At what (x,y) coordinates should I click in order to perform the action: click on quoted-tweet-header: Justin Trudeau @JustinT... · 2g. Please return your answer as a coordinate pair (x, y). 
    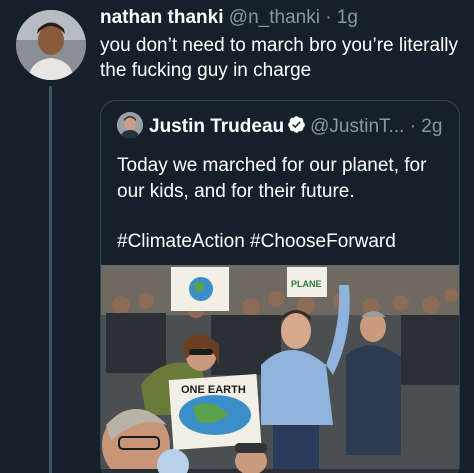
    Looking at the image, I should click on (279, 126).